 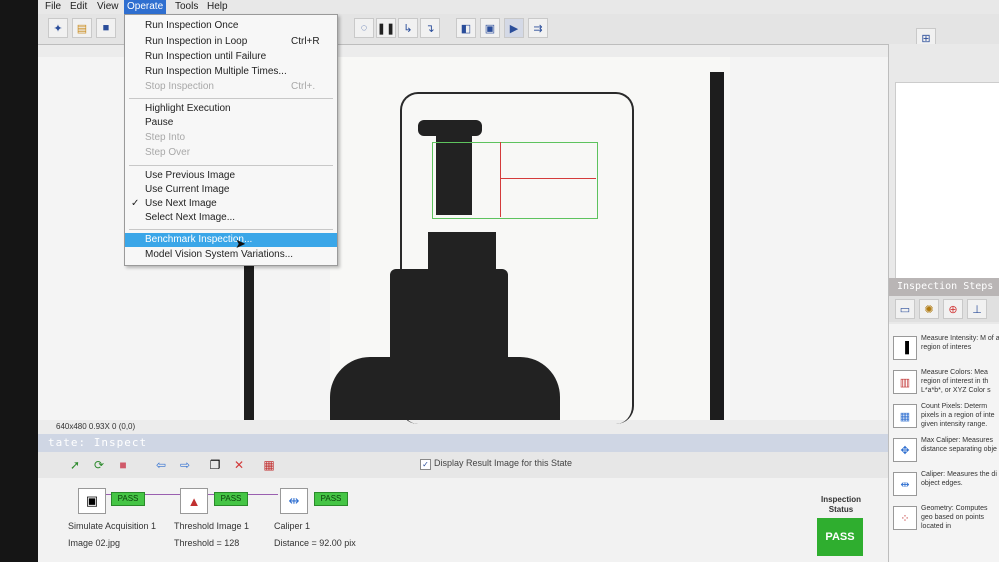 What do you see at coordinates (231, 123) in the screenshot?
I see `menu-item-pause: Pause` at bounding box center [231, 123].